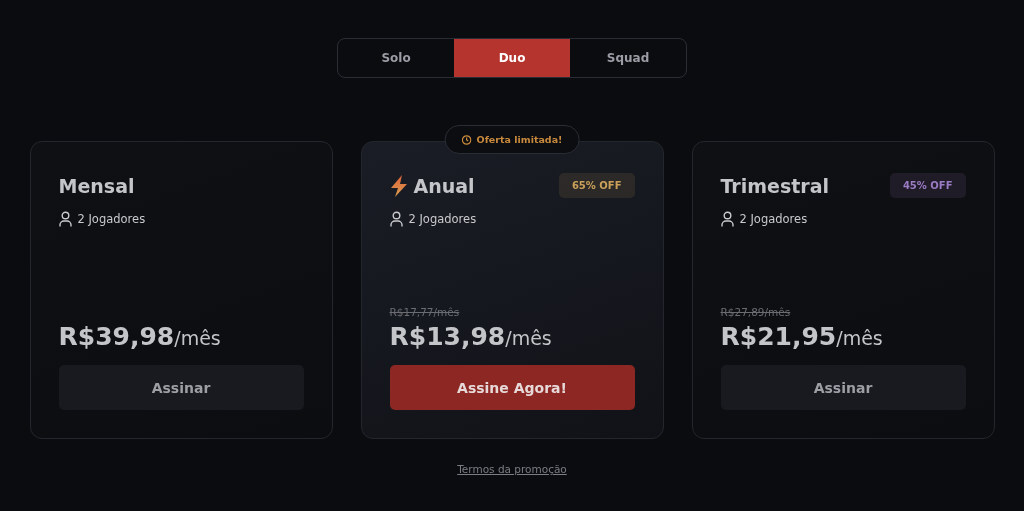  What do you see at coordinates (116, 336) in the screenshot?
I see `price: R$39,98` at bounding box center [116, 336].